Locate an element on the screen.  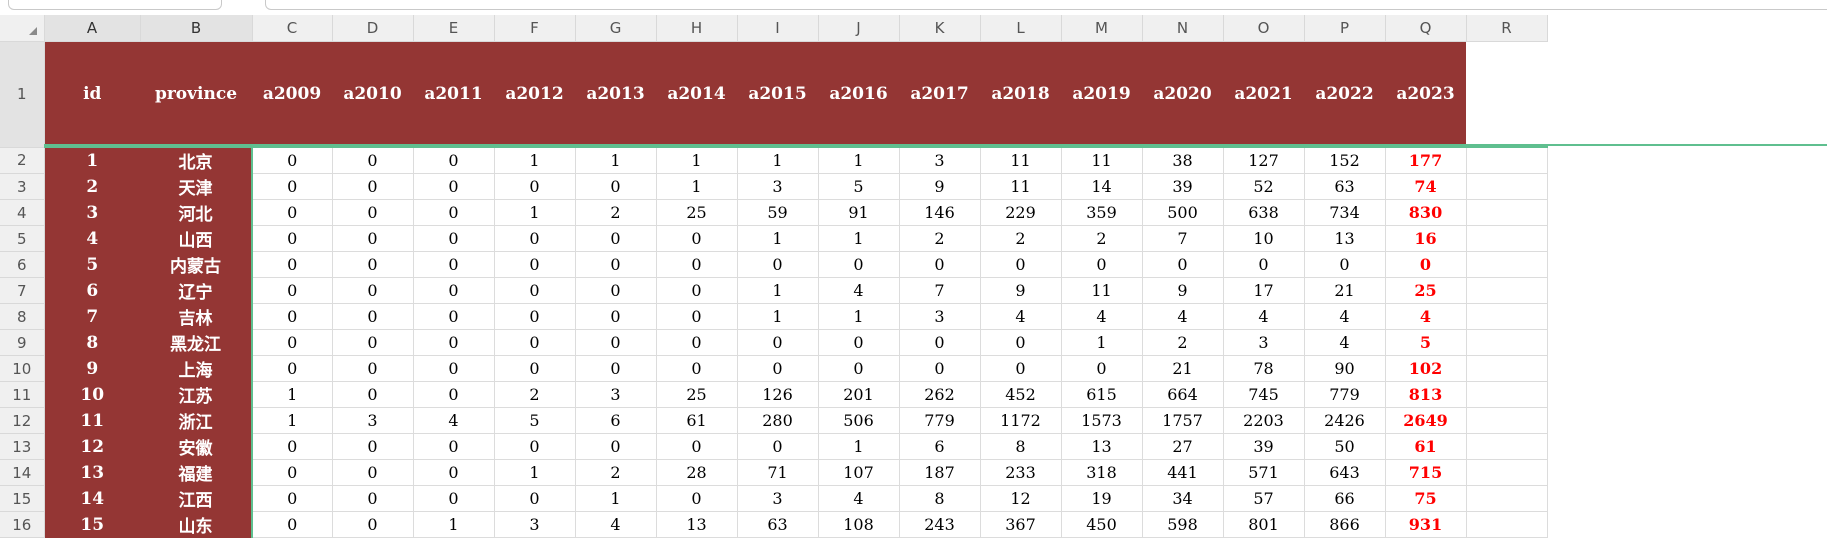
column-header-L: L is located at coordinates (1021, 28).